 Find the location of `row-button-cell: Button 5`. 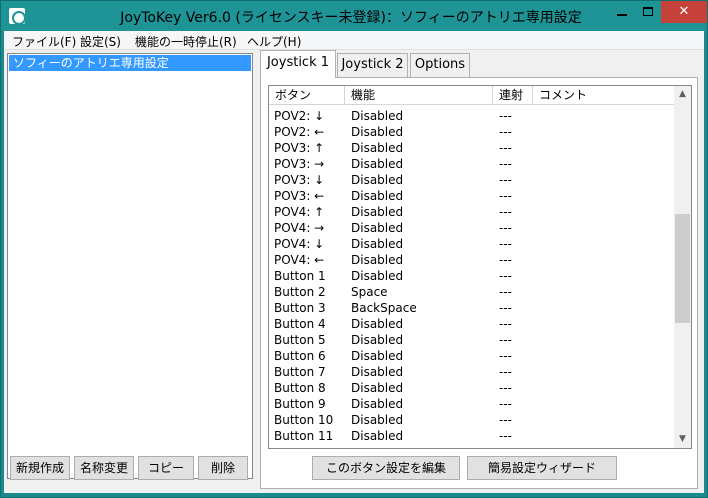

row-button-cell: Button 5 is located at coordinates (300, 340).